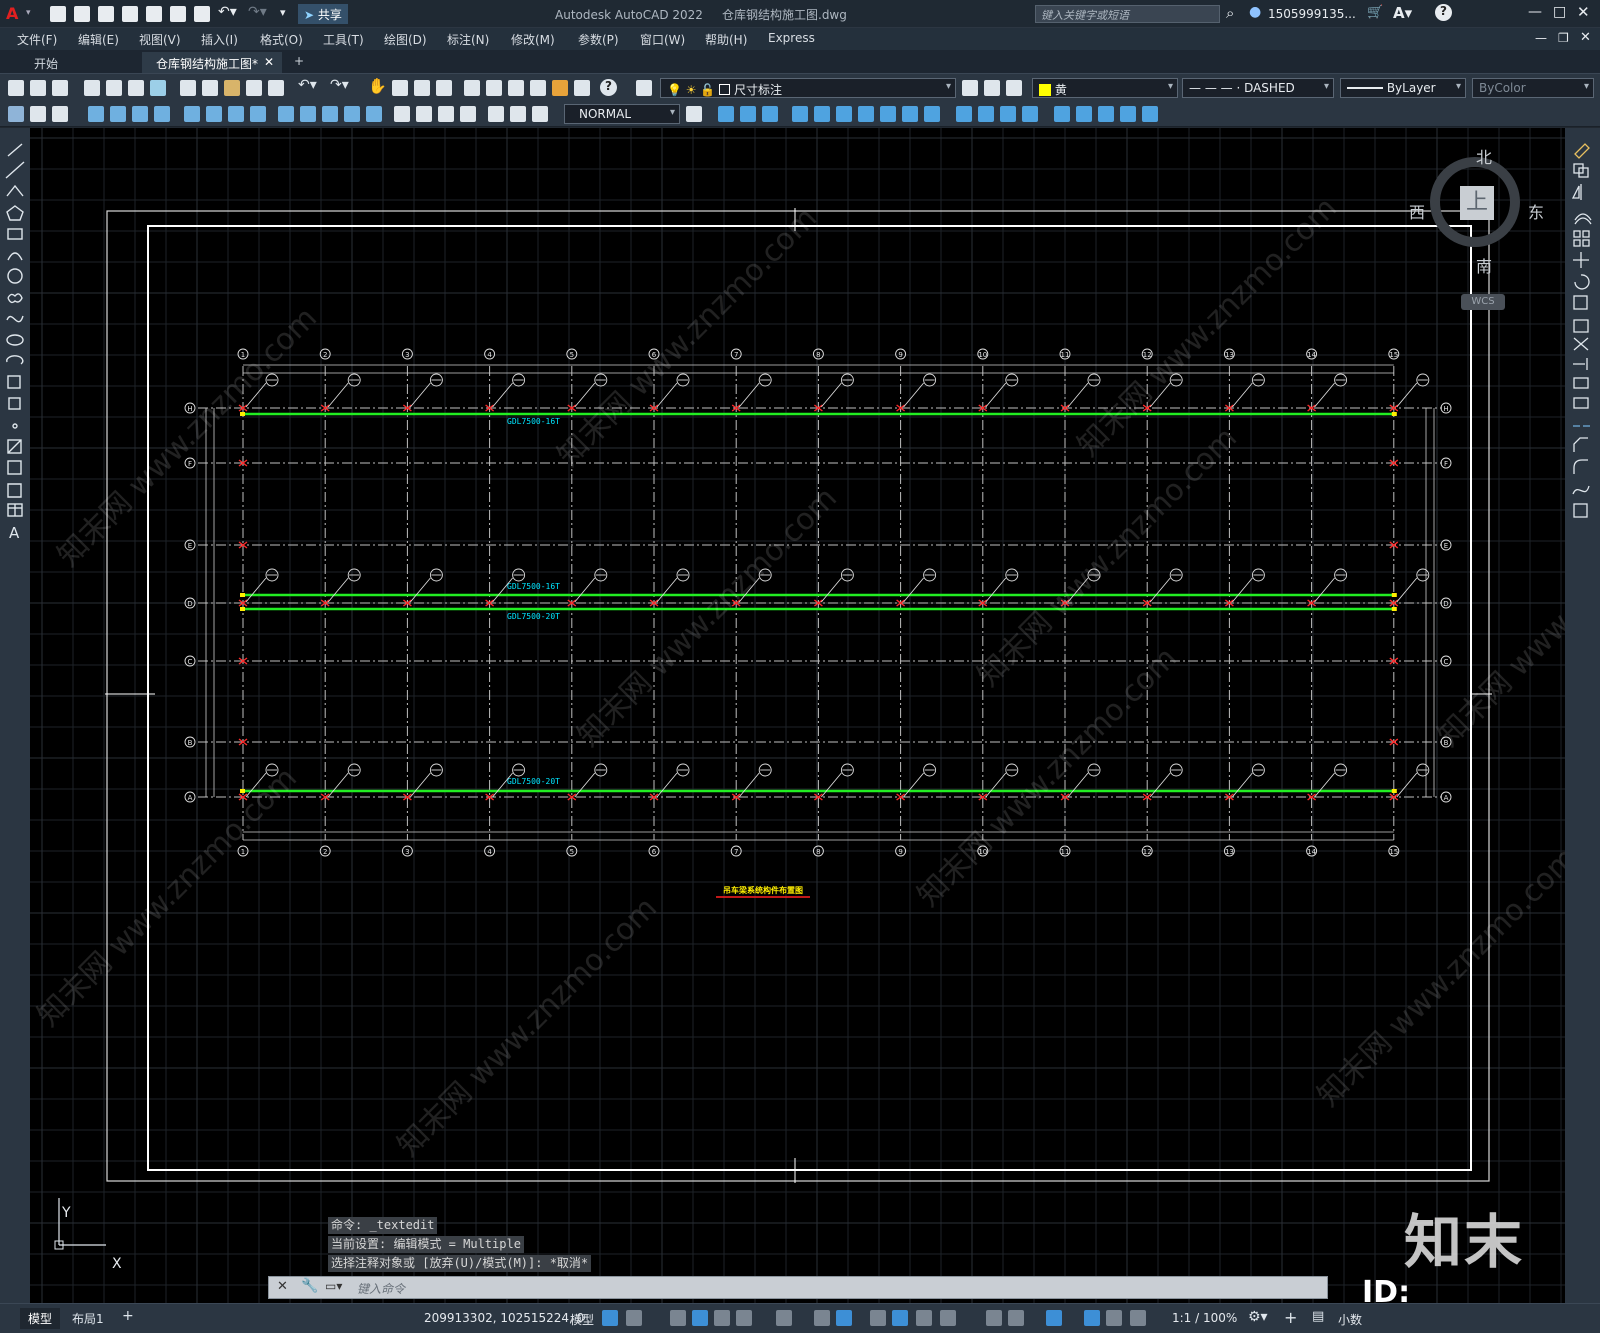 Image resolution: width=1600 pixels, height=1333 pixels. Describe the element at coordinates (444, 88) in the screenshot. I see `zoom-previous-icon` at that location.